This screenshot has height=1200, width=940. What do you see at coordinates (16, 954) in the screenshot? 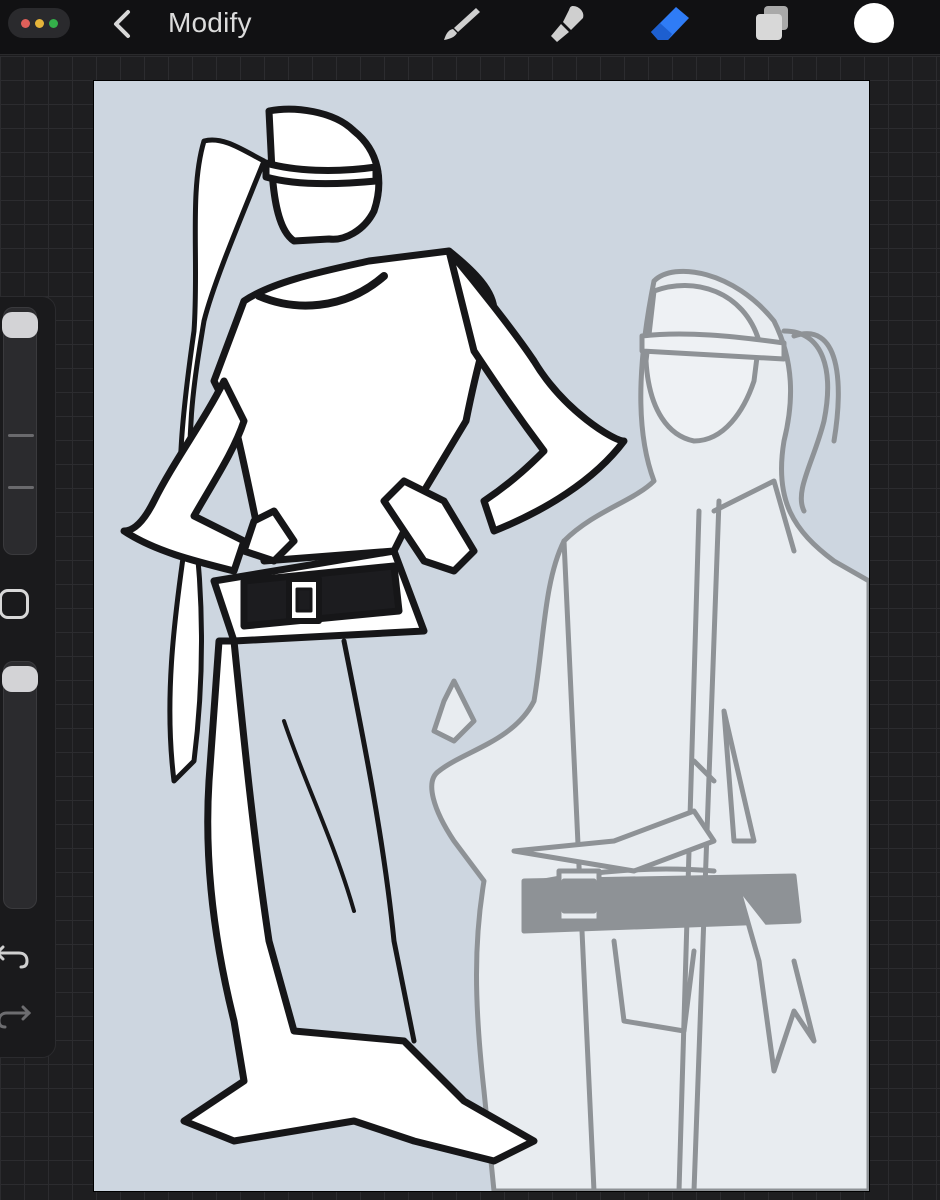
I see `undo-icon` at bounding box center [16, 954].